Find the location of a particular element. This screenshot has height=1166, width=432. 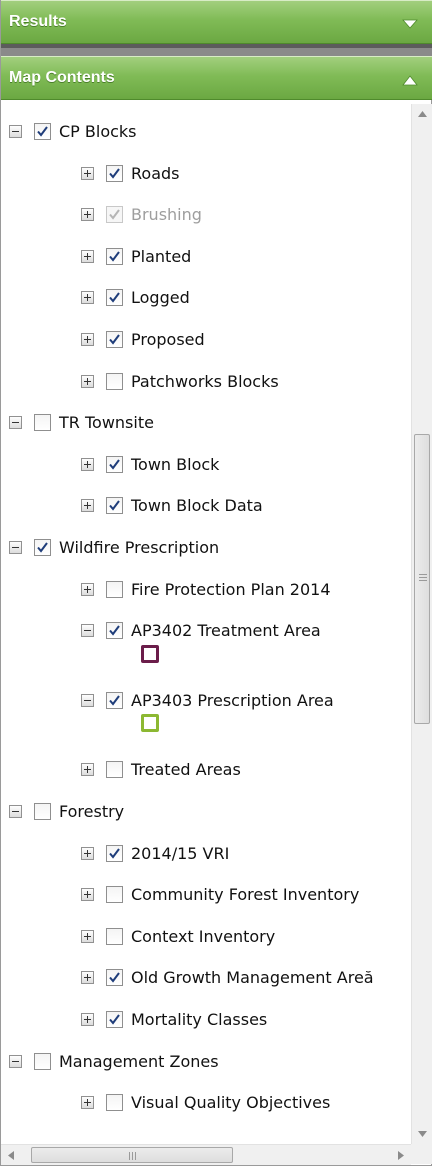

map-contents-title: Map Contents is located at coordinates (62, 77).